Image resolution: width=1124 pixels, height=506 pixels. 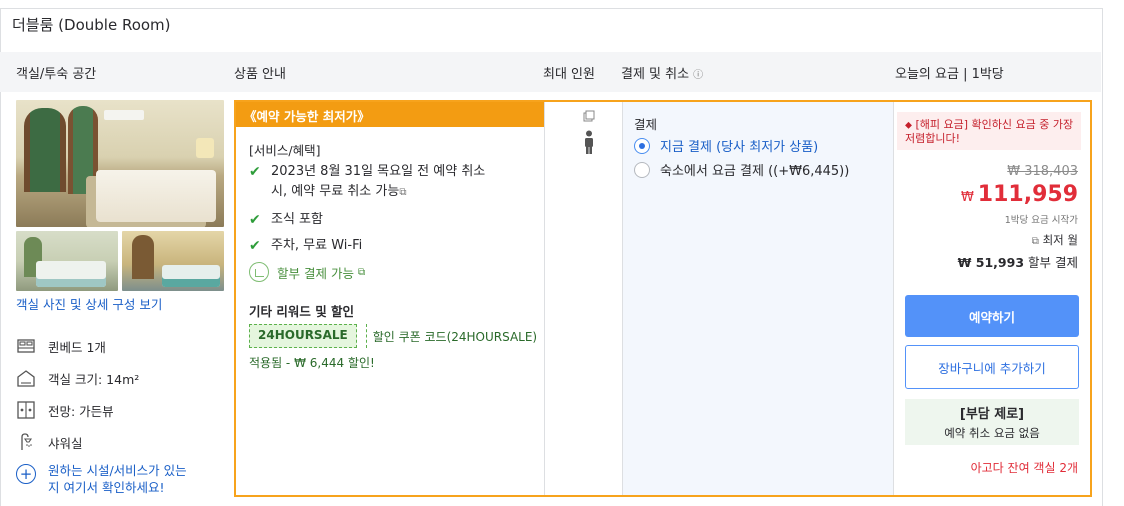 I want to click on max-guests, so click(x=589, y=132).